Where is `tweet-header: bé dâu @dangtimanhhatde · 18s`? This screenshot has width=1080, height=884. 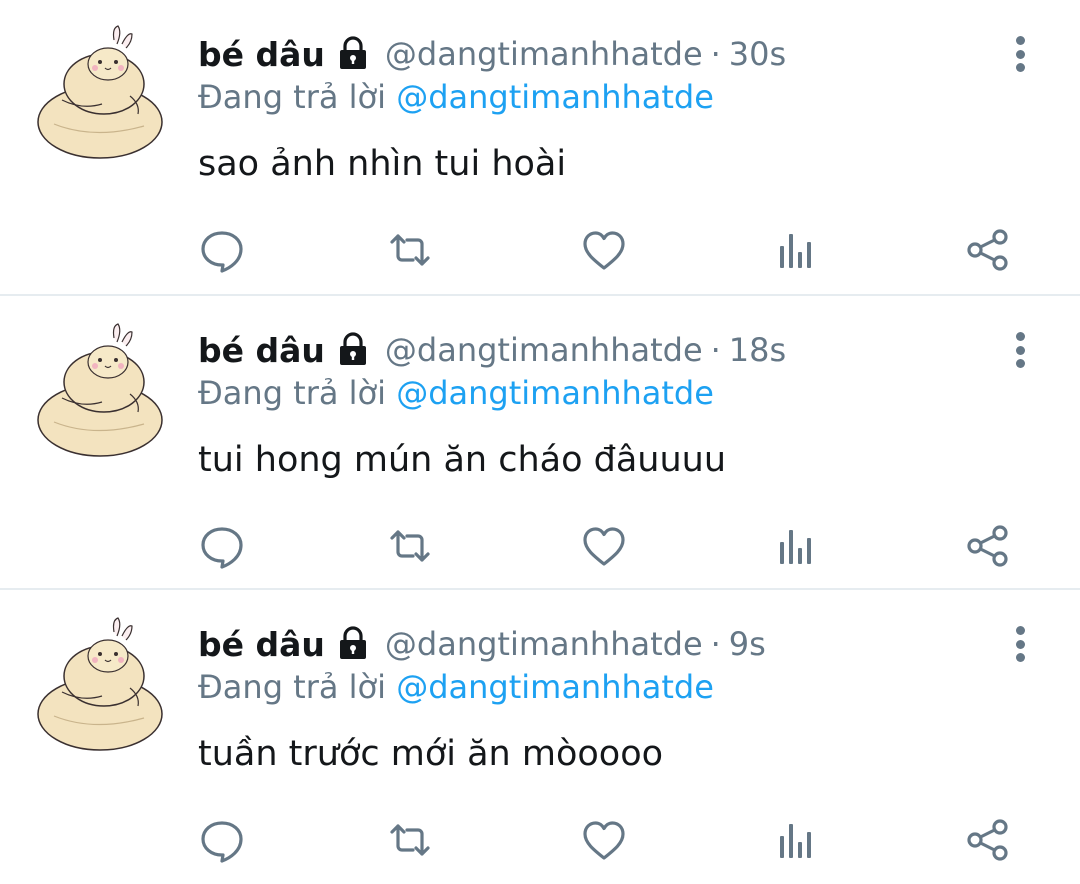
tweet-header: bé dâu @dangtimanhhatde · 18s is located at coordinates (492, 350).